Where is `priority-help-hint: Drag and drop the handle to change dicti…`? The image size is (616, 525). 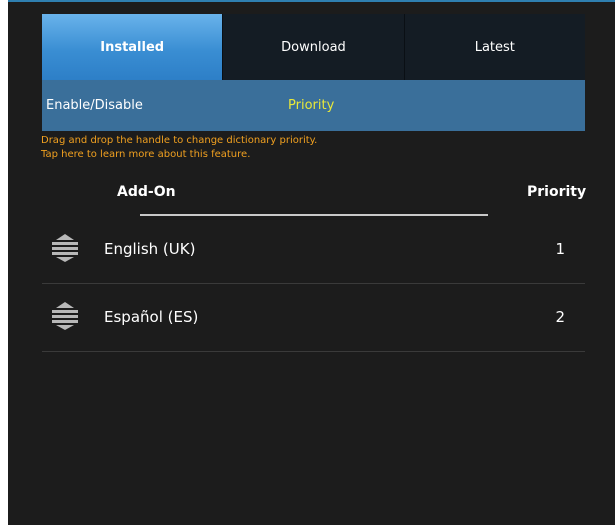 priority-help-hint: Drag and drop the handle to change dicti… is located at coordinates (179, 148).